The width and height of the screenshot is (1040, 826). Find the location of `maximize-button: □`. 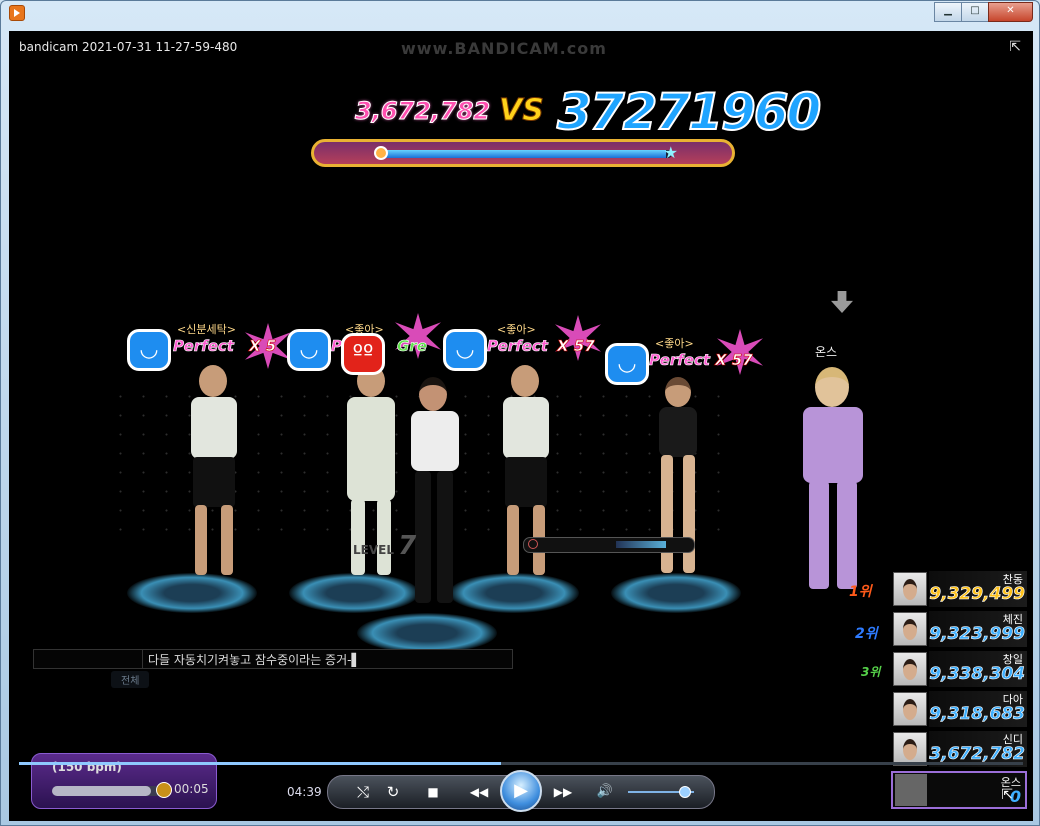

maximize-button: □ is located at coordinates (975, 12).